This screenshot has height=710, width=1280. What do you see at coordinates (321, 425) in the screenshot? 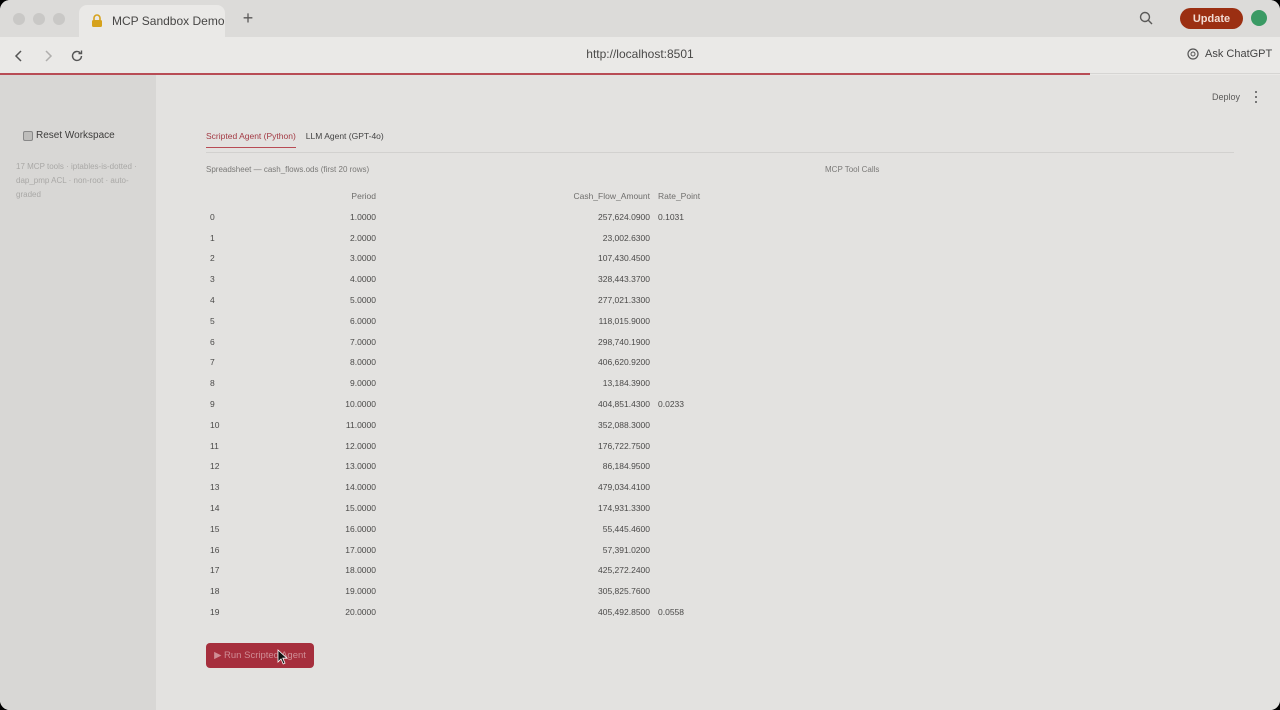
I see `cell-period: 11.0000` at bounding box center [321, 425].